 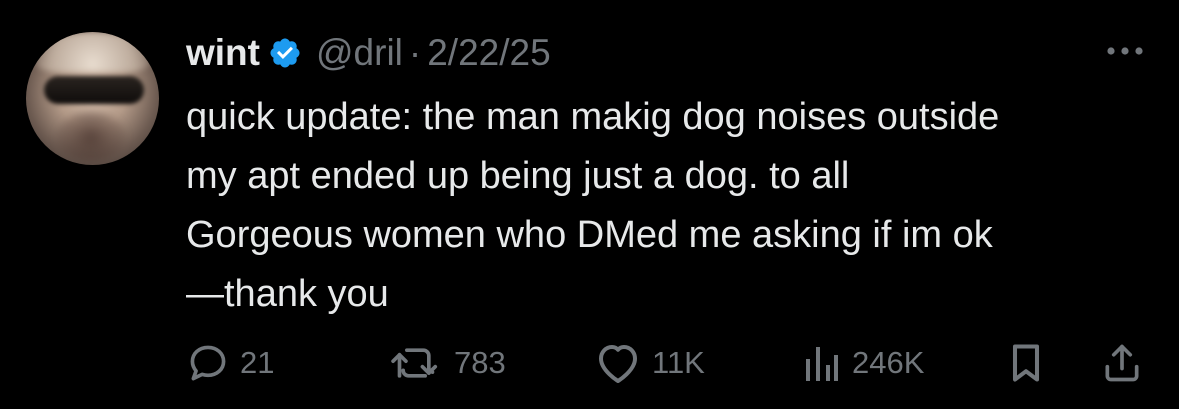 I want to click on reply-count: 21, so click(x=257, y=362).